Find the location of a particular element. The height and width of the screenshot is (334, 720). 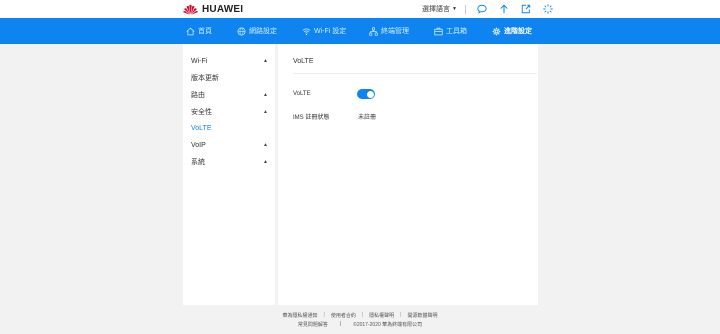

nav-home: 首頁 is located at coordinates (199, 31).